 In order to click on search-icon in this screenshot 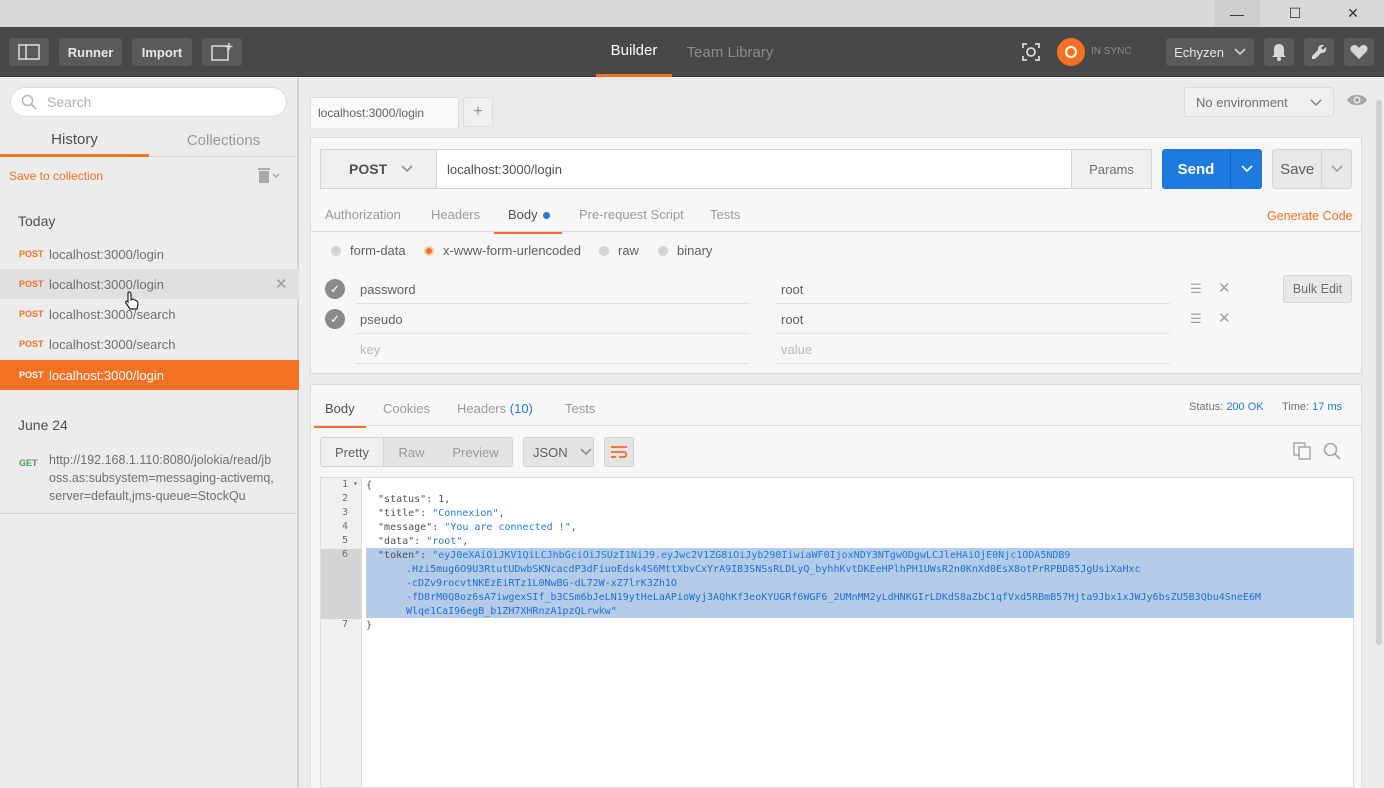, I will do `click(29, 102)`.